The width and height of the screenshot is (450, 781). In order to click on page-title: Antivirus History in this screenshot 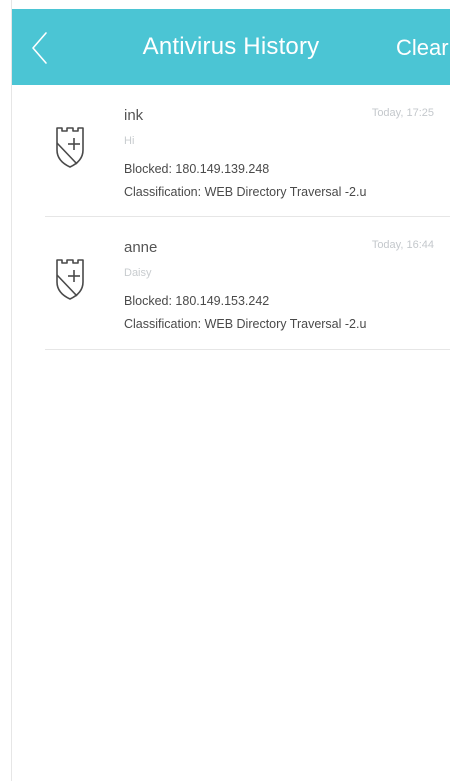, I will do `click(231, 46)`.